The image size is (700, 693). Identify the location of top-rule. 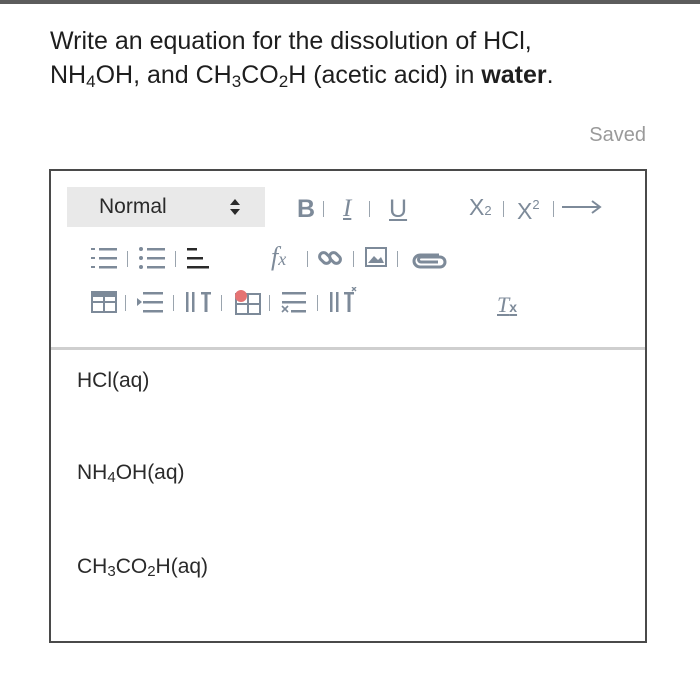
(350, 2).